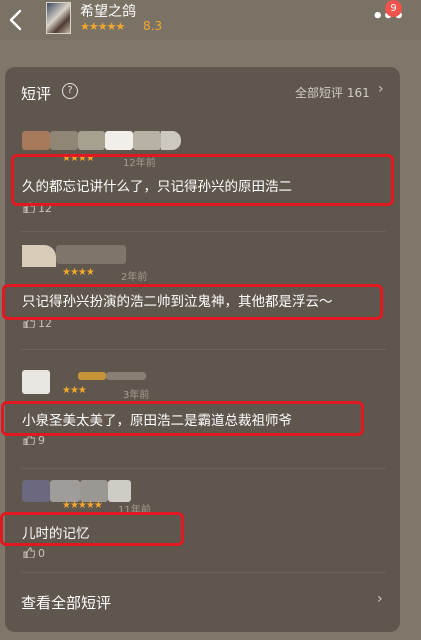 The image size is (421, 640). What do you see at coordinates (78, 272) in the screenshot?
I see `review-stars: ★★★★` at bounding box center [78, 272].